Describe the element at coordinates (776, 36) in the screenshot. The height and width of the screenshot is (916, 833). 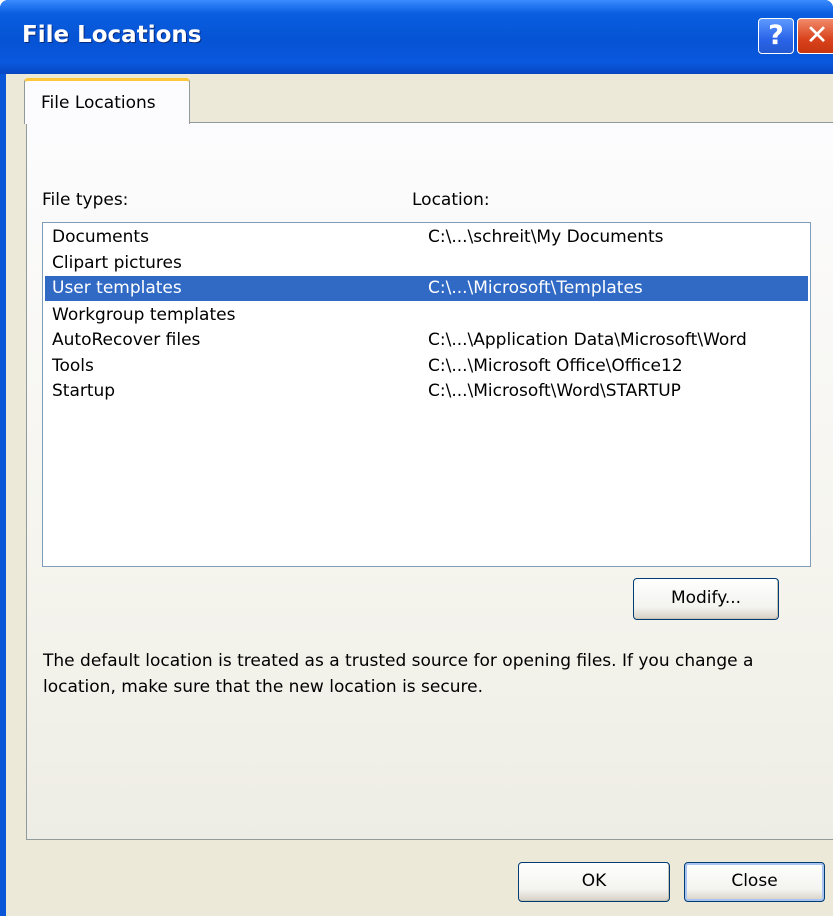
I see `help-button: ?` at that location.